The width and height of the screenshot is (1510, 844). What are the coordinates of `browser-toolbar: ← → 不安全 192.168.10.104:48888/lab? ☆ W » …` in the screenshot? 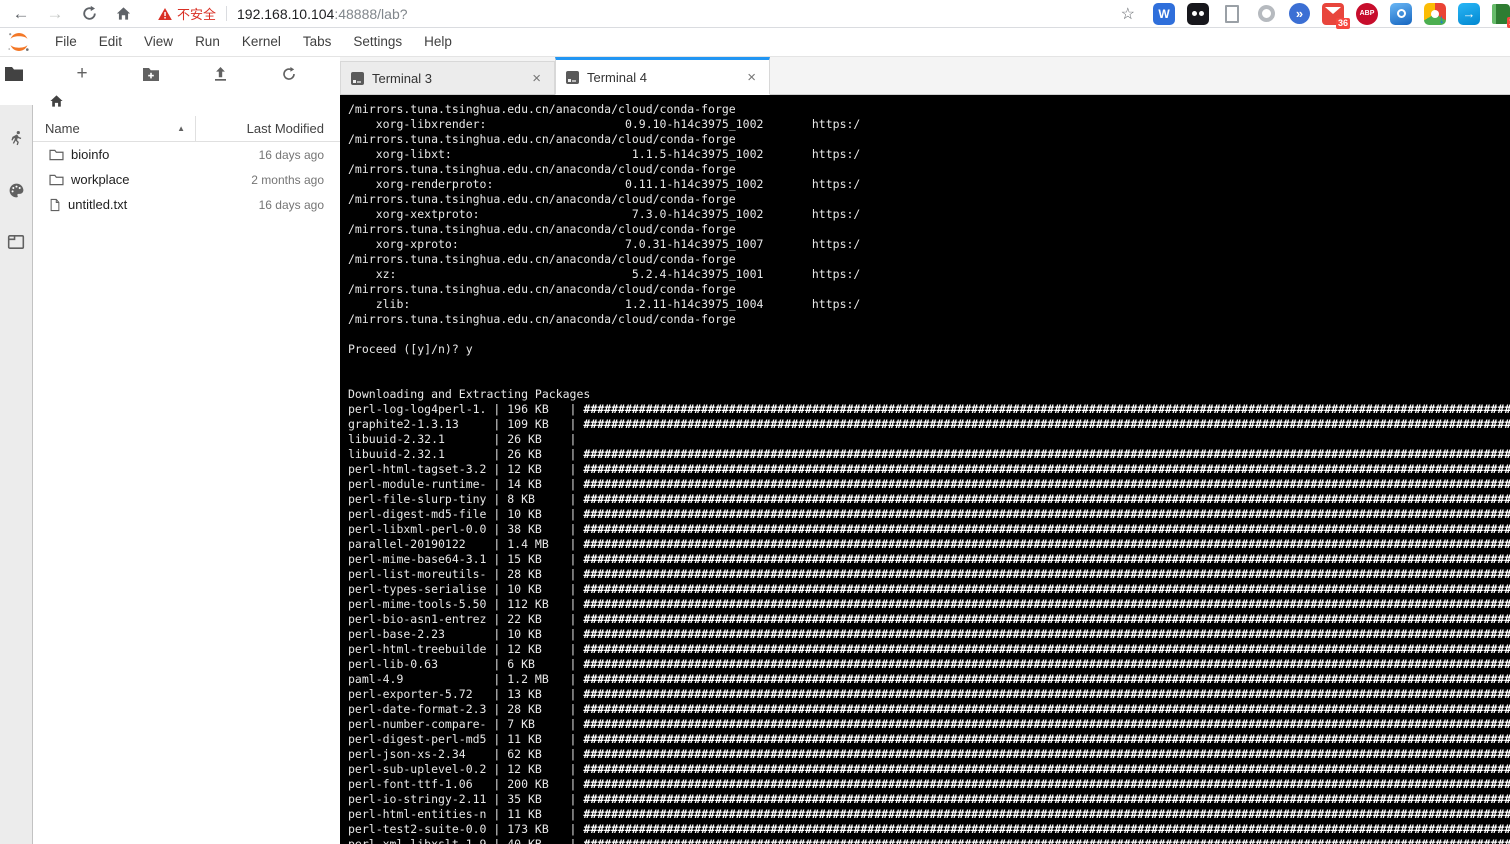 It's located at (755, 14).